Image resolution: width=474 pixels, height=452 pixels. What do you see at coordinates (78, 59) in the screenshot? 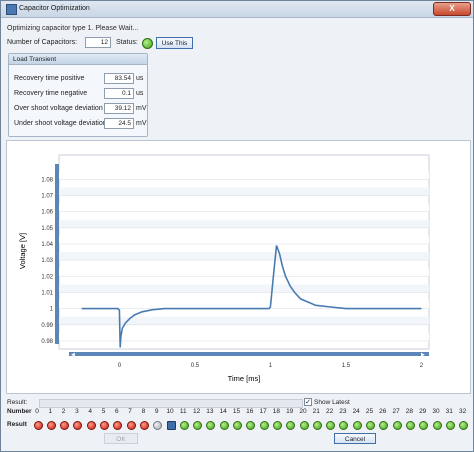
I see `load-transient-title: Load Transient` at bounding box center [78, 59].